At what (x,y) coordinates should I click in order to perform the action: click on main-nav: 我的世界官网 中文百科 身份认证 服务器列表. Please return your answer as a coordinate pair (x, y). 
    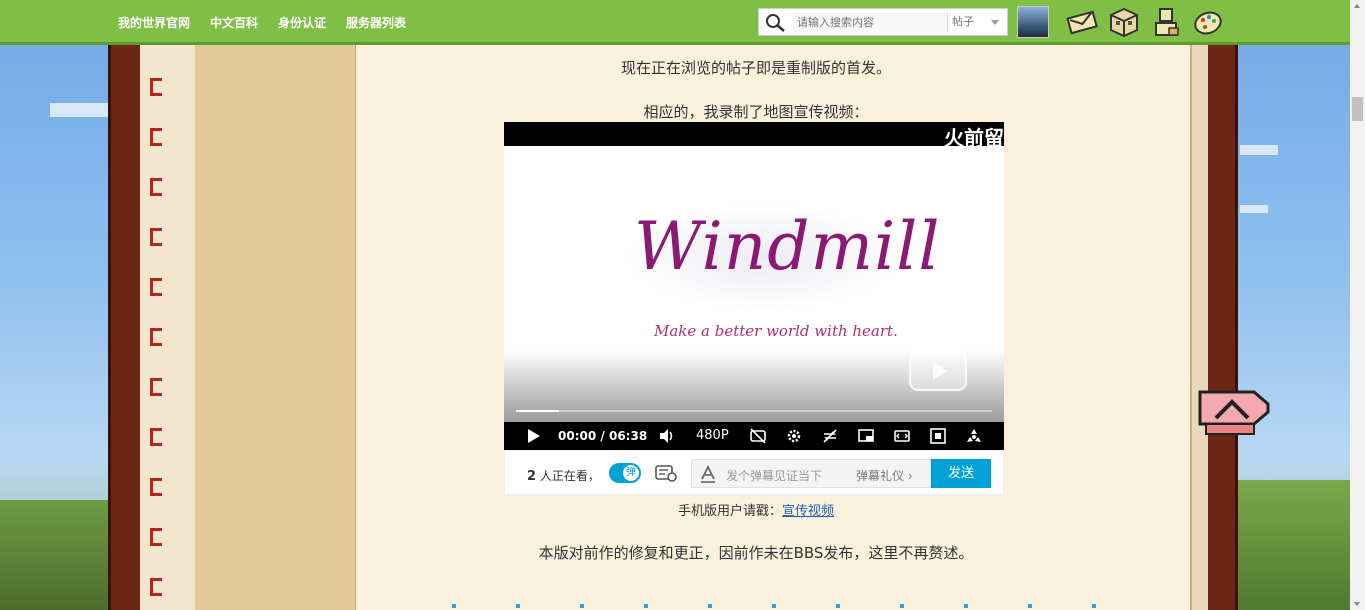
    Looking at the image, I should click on (262, 22).